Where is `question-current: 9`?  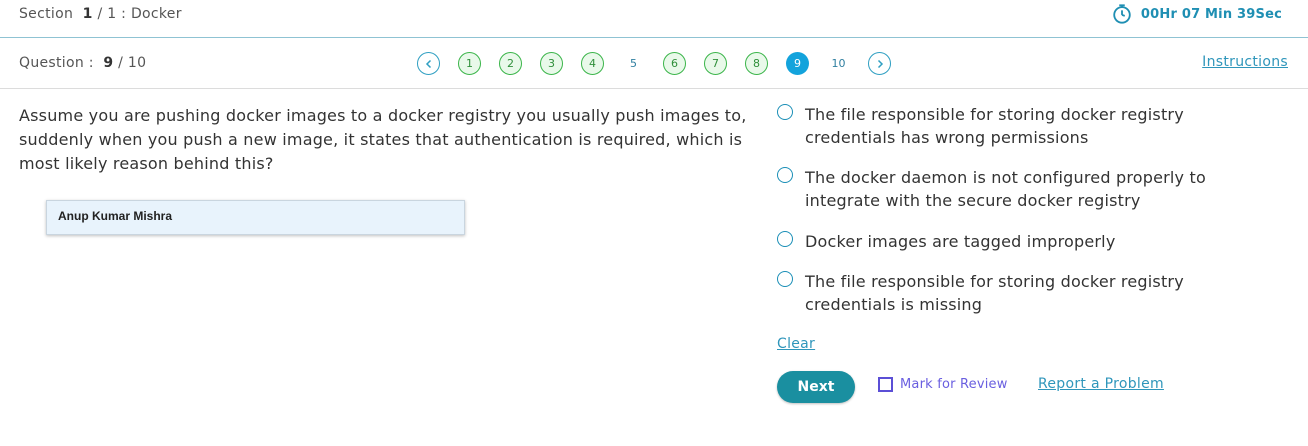 question-current: 9 is located at coordinates (108, 63).